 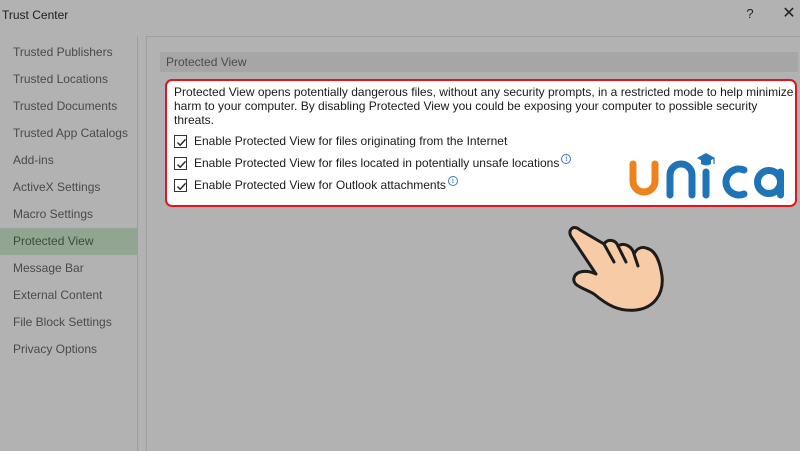 I want to click on sidebar-item-protected-view: Protected View, so click(x=68, y=241).